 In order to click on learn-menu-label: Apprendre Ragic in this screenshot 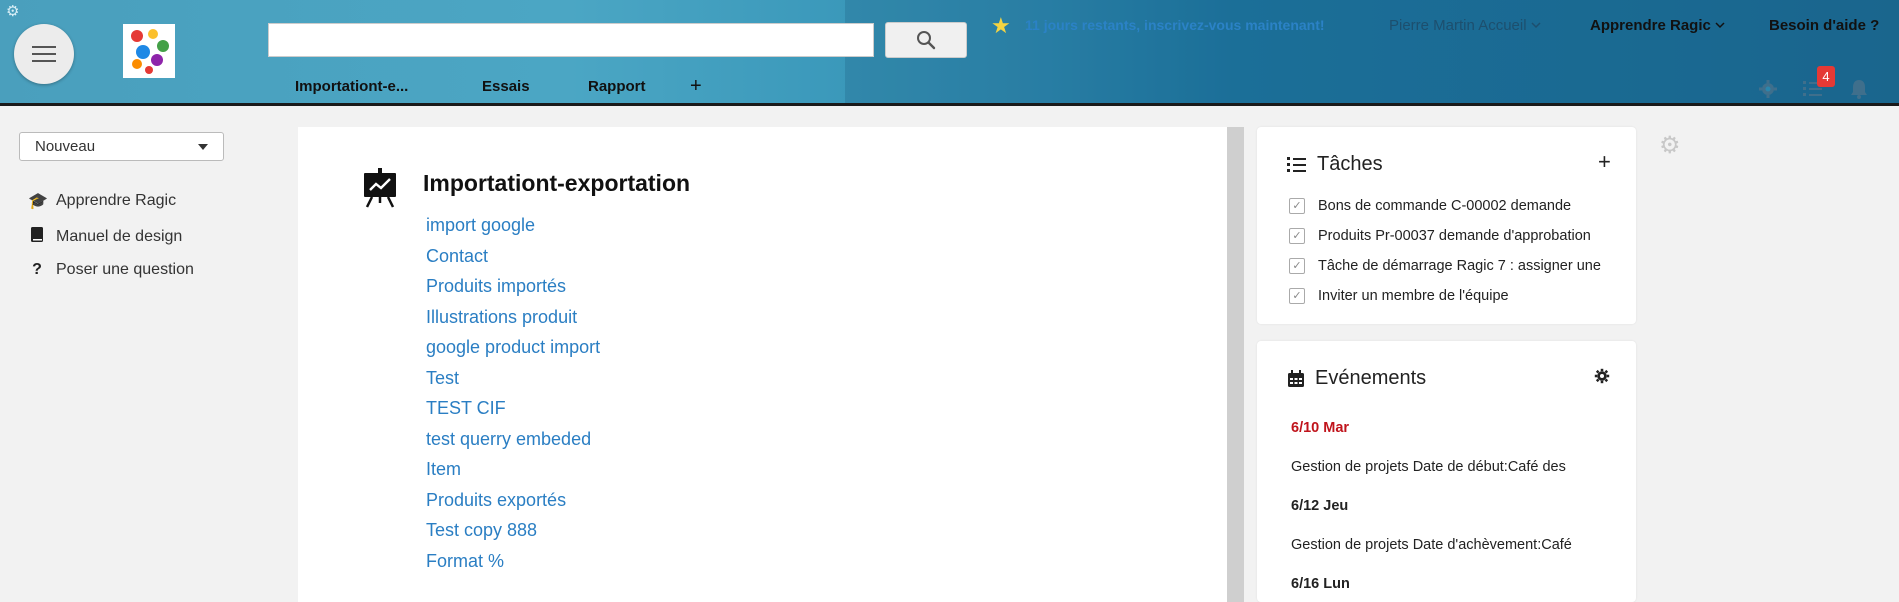, I will do `click(1650, 25)`.